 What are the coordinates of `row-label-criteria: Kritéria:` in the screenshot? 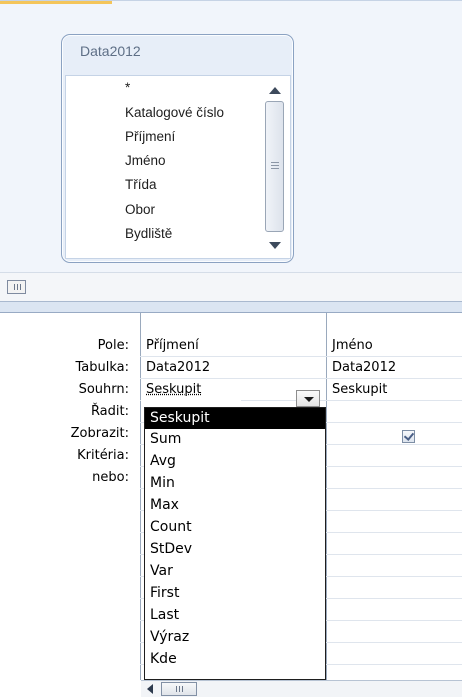 It's located at (103, 455).